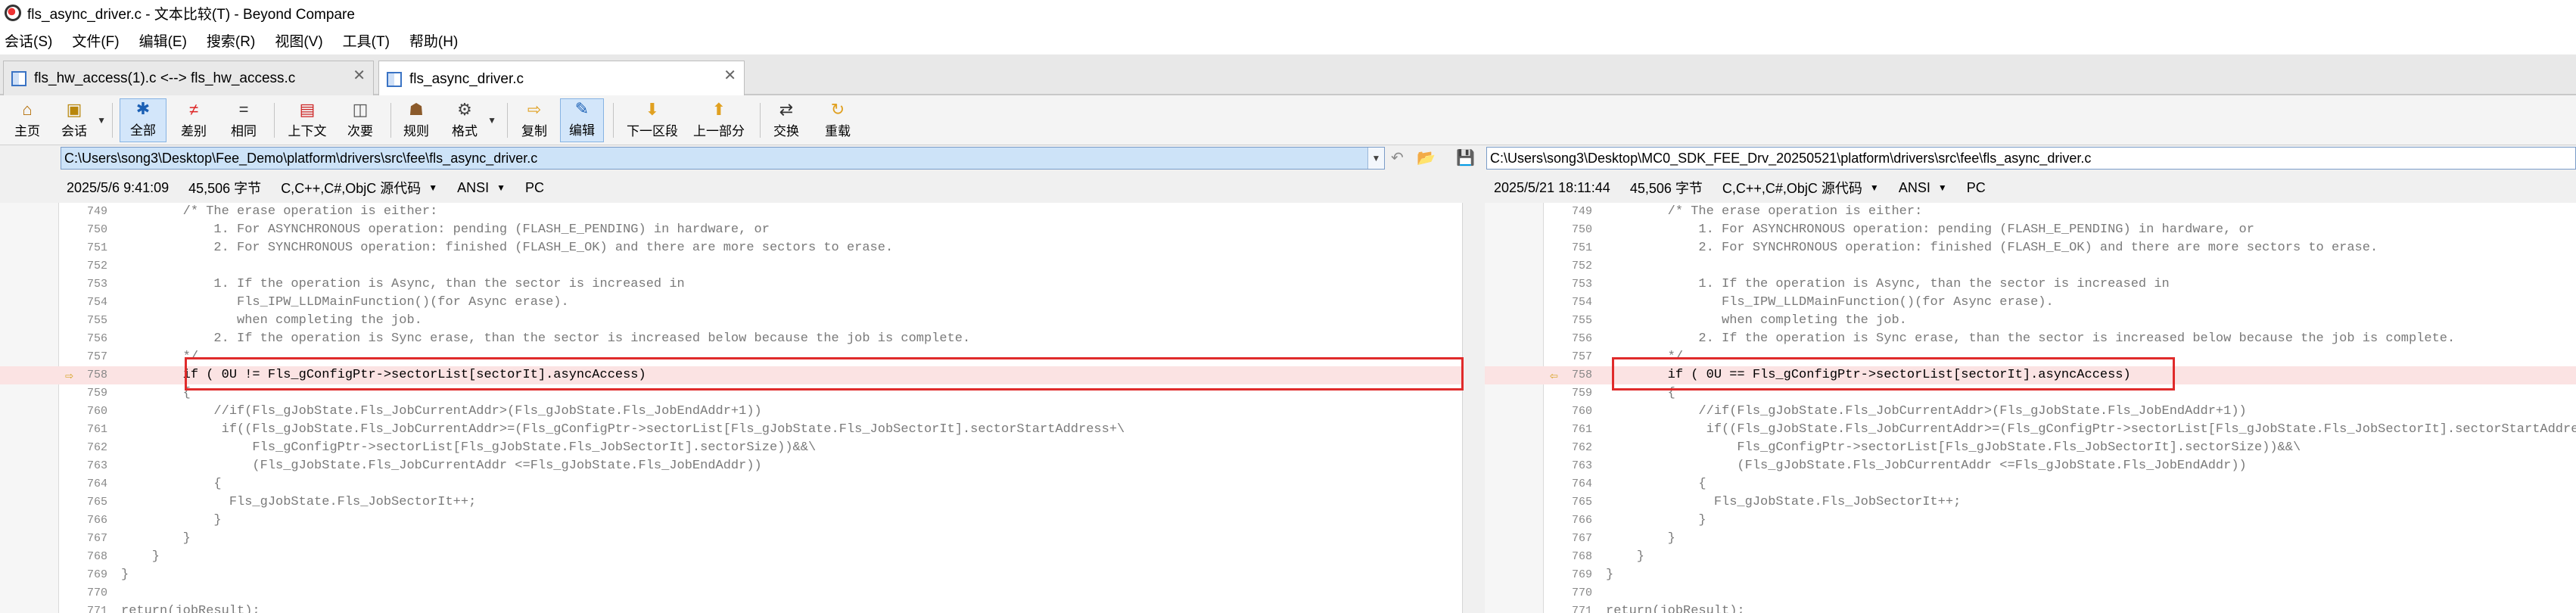 The image size is (2576, 613). Describe the element at coordinates (1977, 188) in the screenshot. I see `right-line-ending: PC` at that location.